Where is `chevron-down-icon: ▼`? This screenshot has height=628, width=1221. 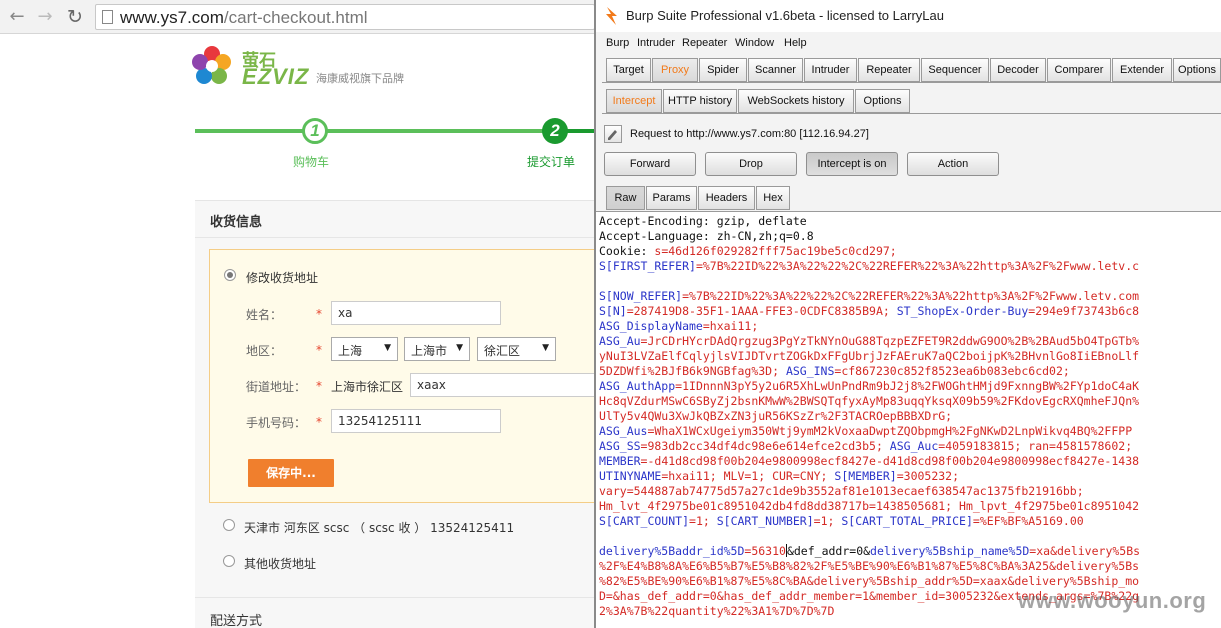 chevron-down-icon: ▼ is located at coordinates (387, 348).